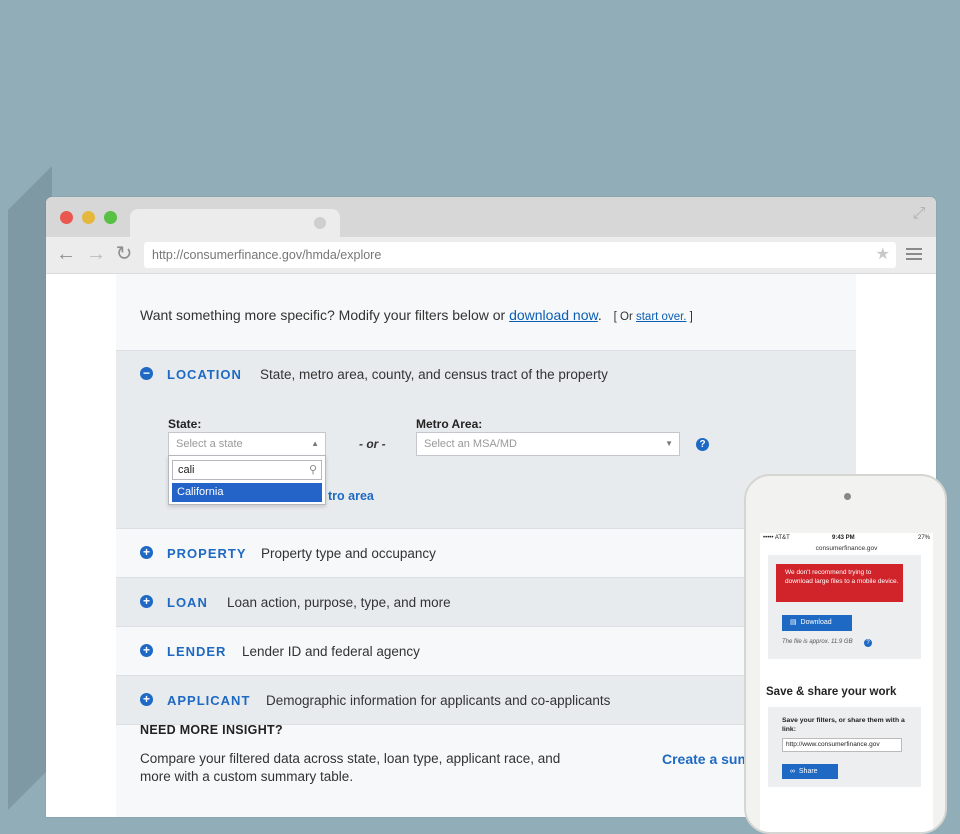 The height and width of the screenshot is (834, 960). Describe the element at coordinates (315, 443) in the screenshot. I see `caret-up-icon: ▲` at that location.